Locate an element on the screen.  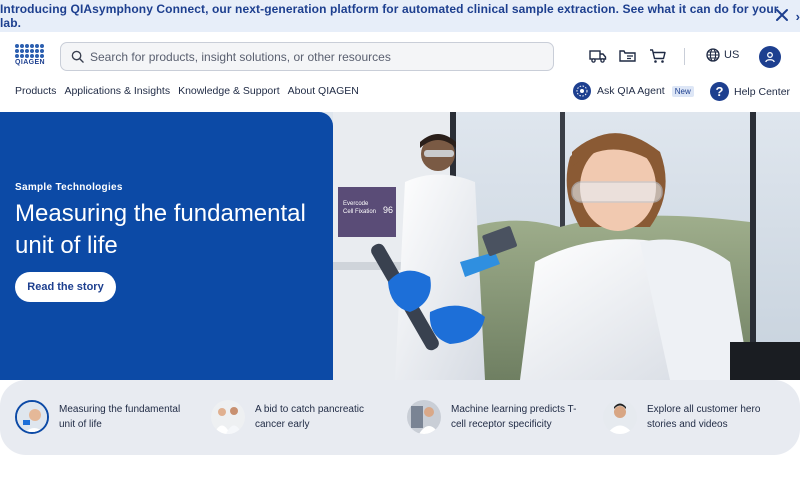
truck-icon is located at coordinates (598, 56).